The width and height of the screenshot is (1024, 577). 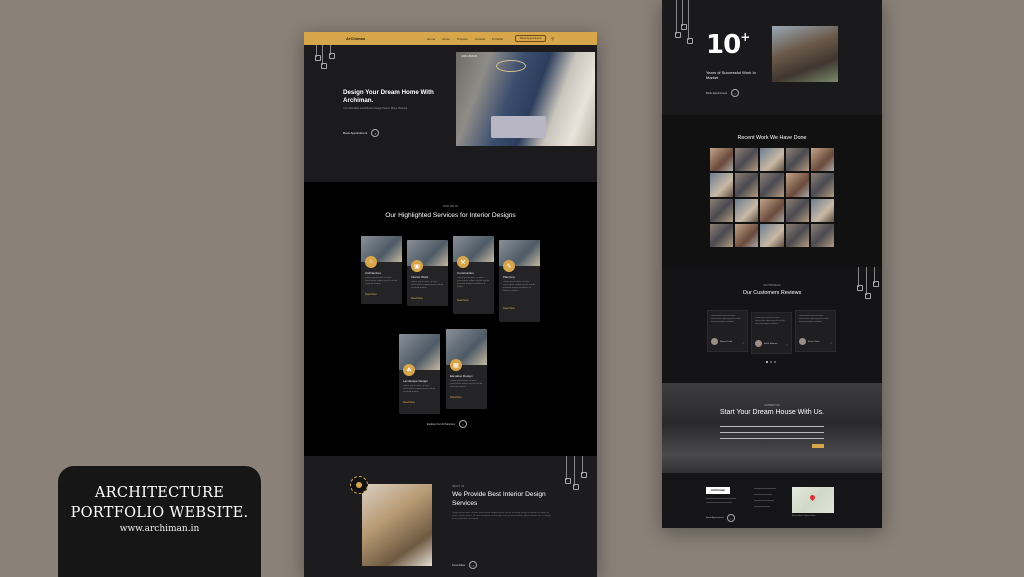 What do you see at coordinates (720, 518) in the screenshot?
I see `footer-book-button: Book Appointment ›` at bounding box center [720, 518].